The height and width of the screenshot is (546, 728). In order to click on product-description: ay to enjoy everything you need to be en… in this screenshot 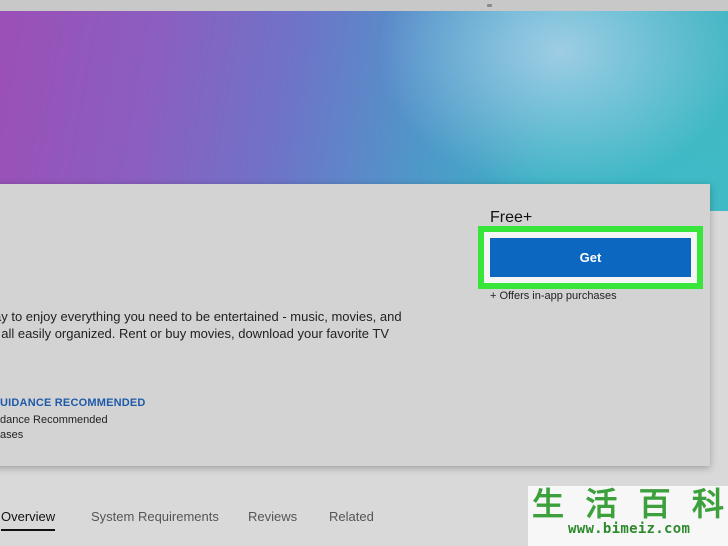, I will do `click(207, 325)`.